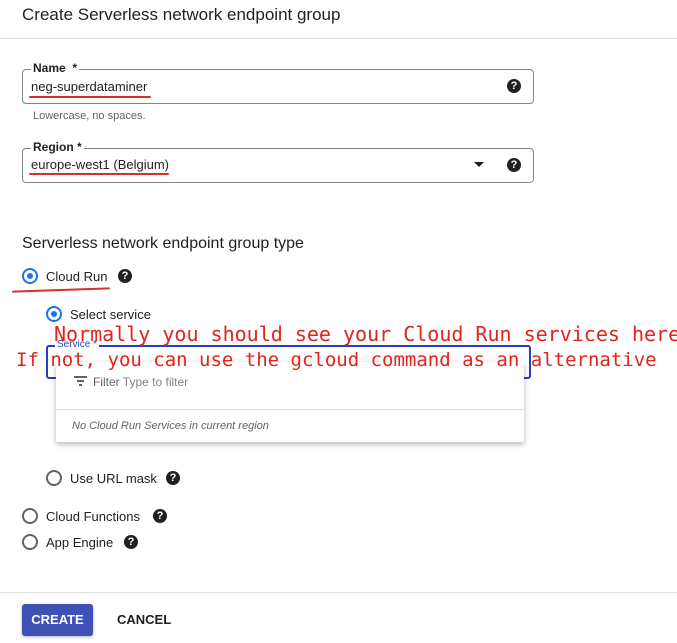  I want to click on cloud-run-red-underline, so click(61, 290).